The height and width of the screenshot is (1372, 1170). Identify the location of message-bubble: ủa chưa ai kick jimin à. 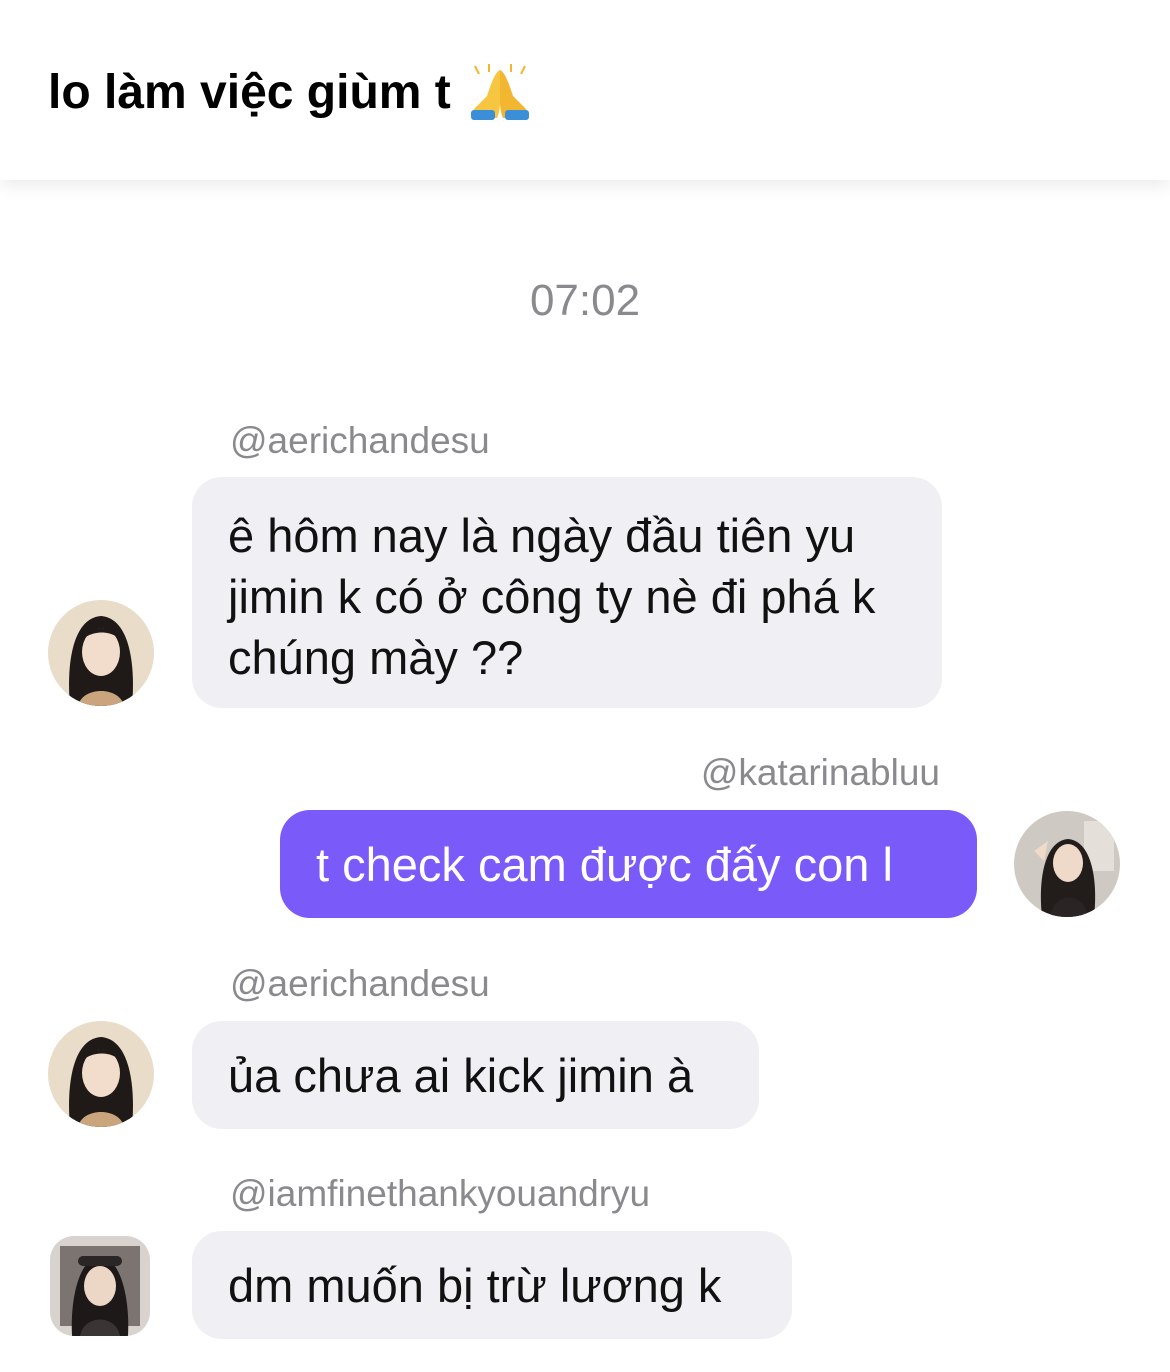
(475, 1075).